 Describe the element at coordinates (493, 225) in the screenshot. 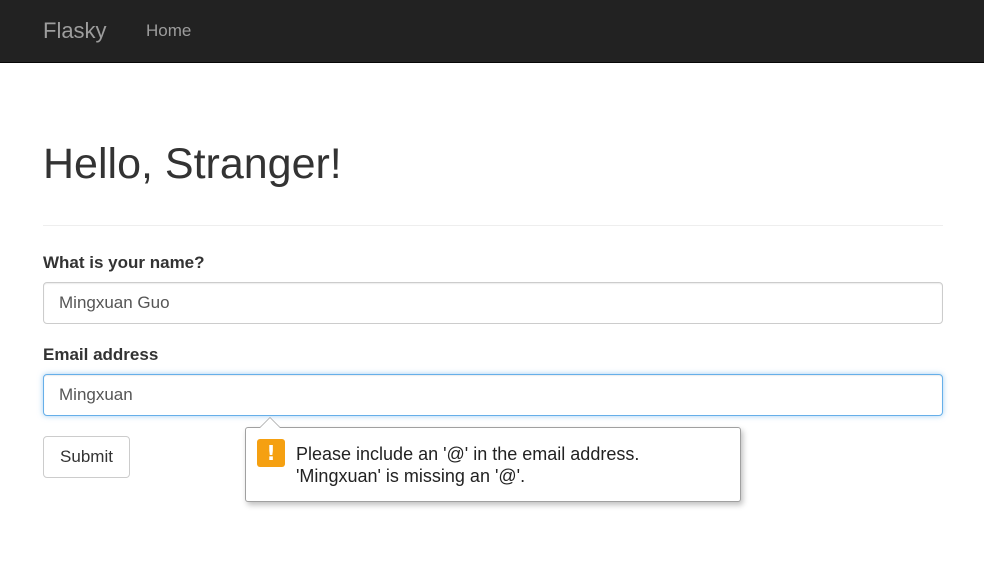

I see `header-divider` at that location.